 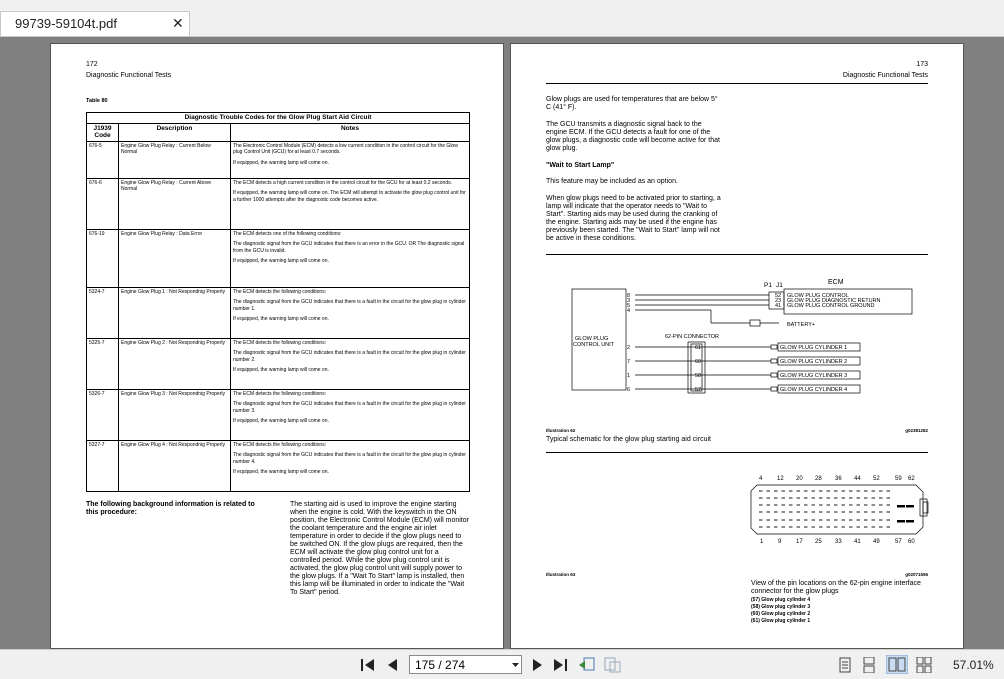 What do you see at coordinates (916, 574) in the screenshot?
I see `illustration-id: g02071556` at bounding box center [916, 574].